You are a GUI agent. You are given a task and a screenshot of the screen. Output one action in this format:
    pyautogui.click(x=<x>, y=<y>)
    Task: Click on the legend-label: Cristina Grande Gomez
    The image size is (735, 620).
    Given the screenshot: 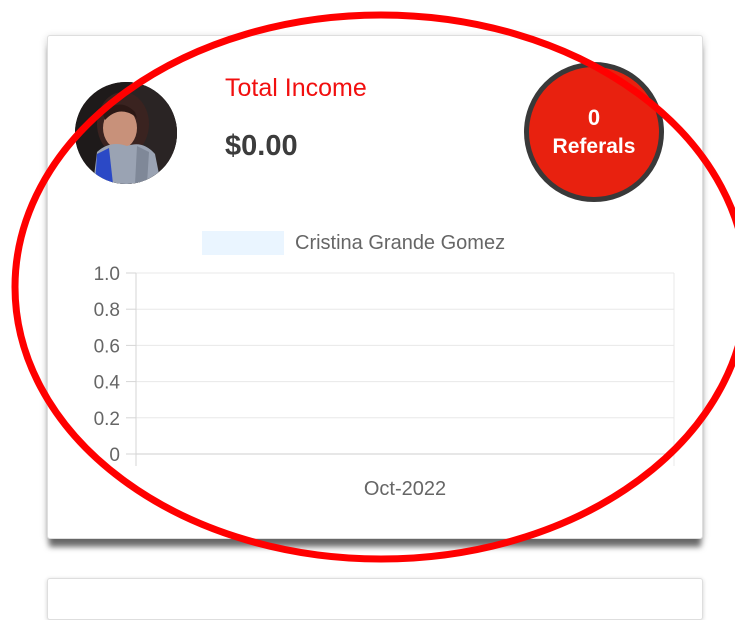 What is the action you would take?
    pyautogui.click(x=400, y=243)
    